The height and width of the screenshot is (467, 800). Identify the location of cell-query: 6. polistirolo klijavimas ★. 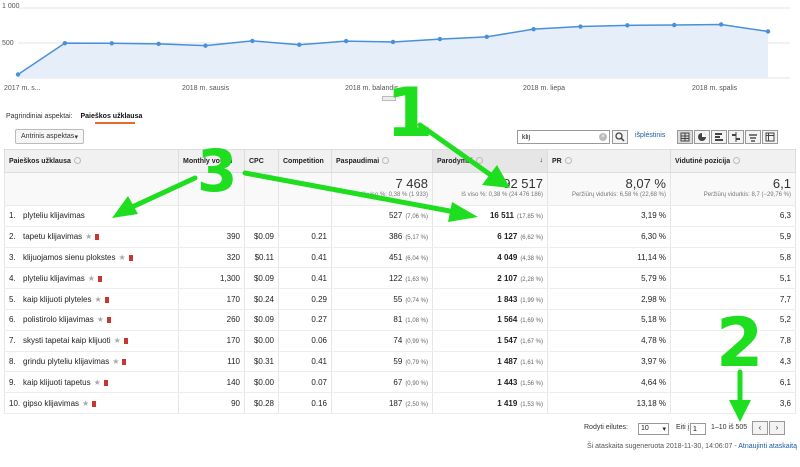
(91, 320).